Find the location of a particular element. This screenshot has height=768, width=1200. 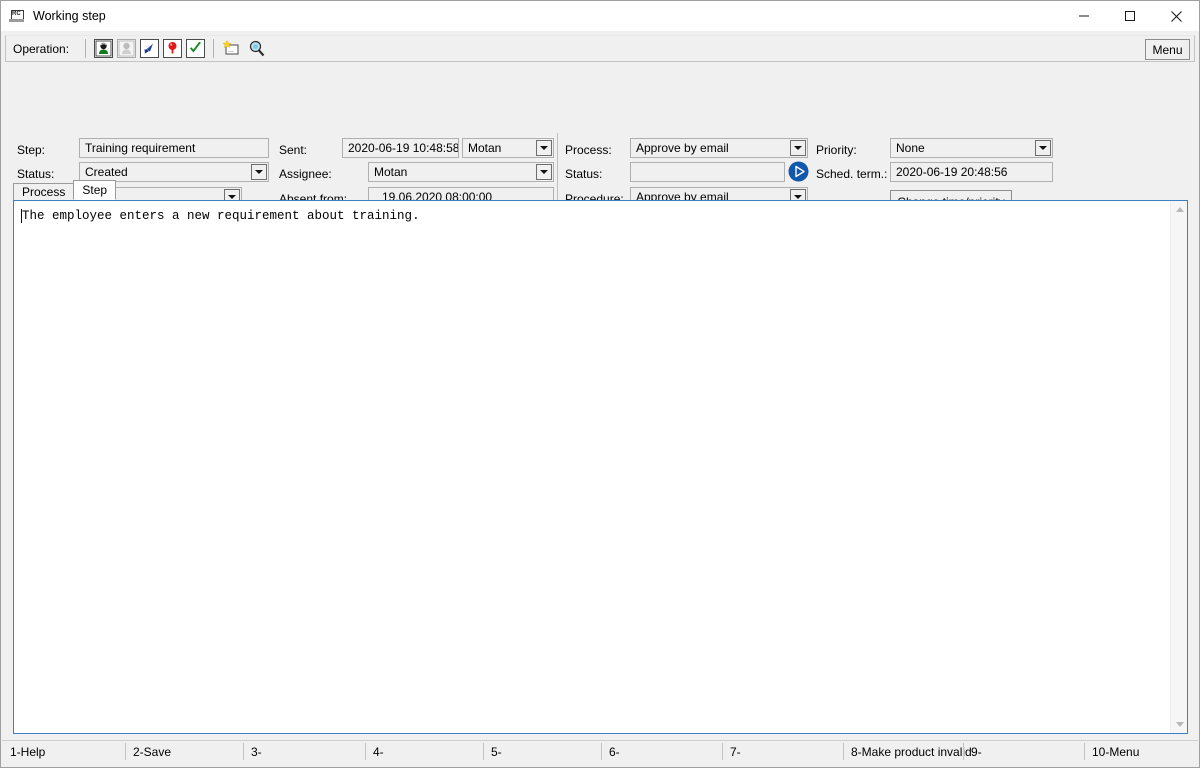

approve-check-icon is located at coordinates (196, 48).